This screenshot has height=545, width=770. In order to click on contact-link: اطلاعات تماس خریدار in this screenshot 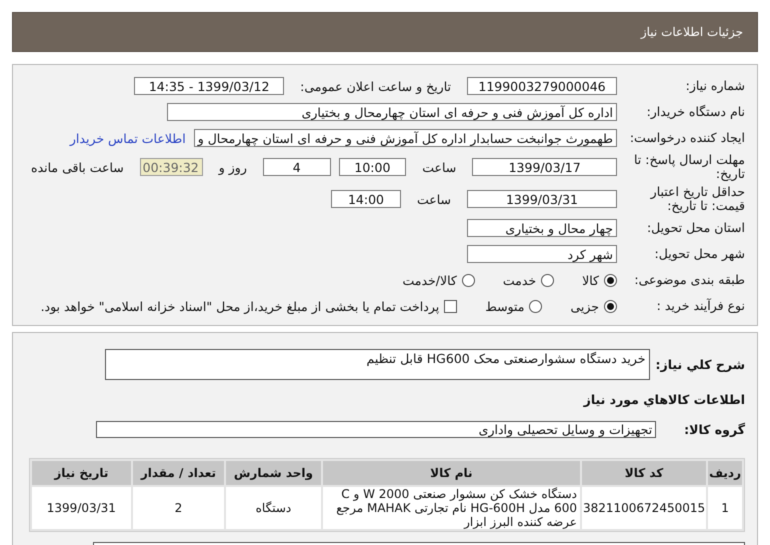, I will do `click(128, 138)`.